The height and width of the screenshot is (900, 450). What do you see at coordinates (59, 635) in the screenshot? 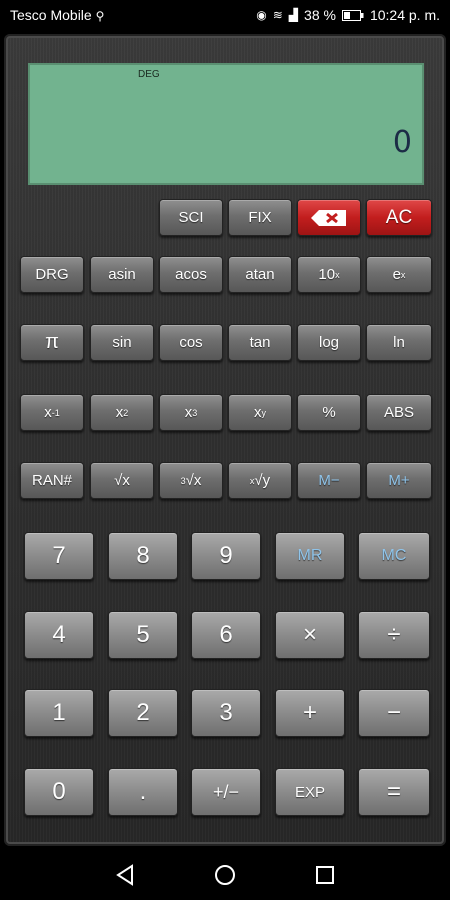
I see `digit-4-button: 4` at bounding box center [59, 635].